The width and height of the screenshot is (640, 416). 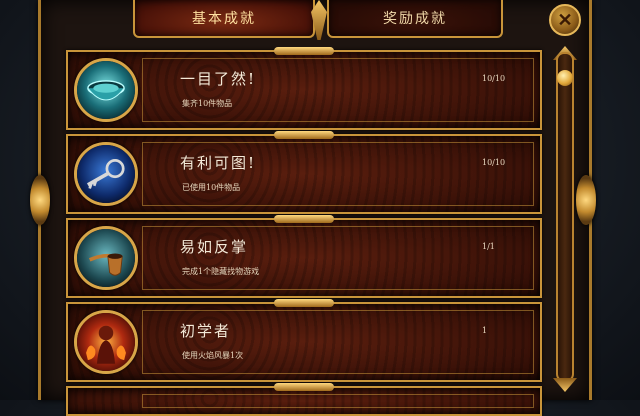 I want to click on achievement-card: 初学者 使用火焰风暴1次 1, so click(x=304, y=340).